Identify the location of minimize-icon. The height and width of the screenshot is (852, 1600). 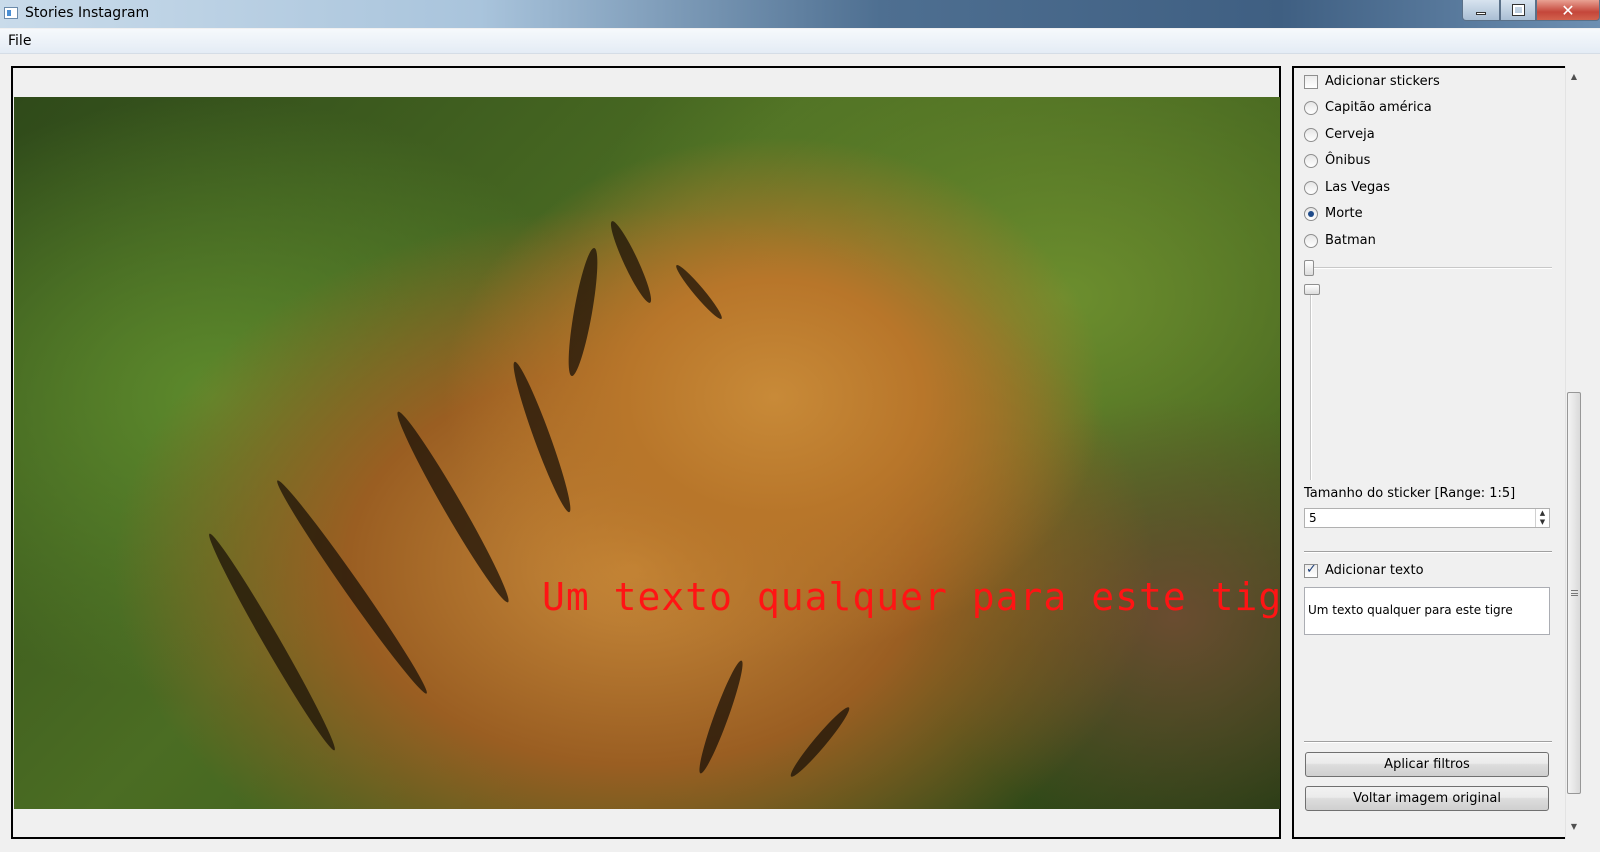
(1481, 13).